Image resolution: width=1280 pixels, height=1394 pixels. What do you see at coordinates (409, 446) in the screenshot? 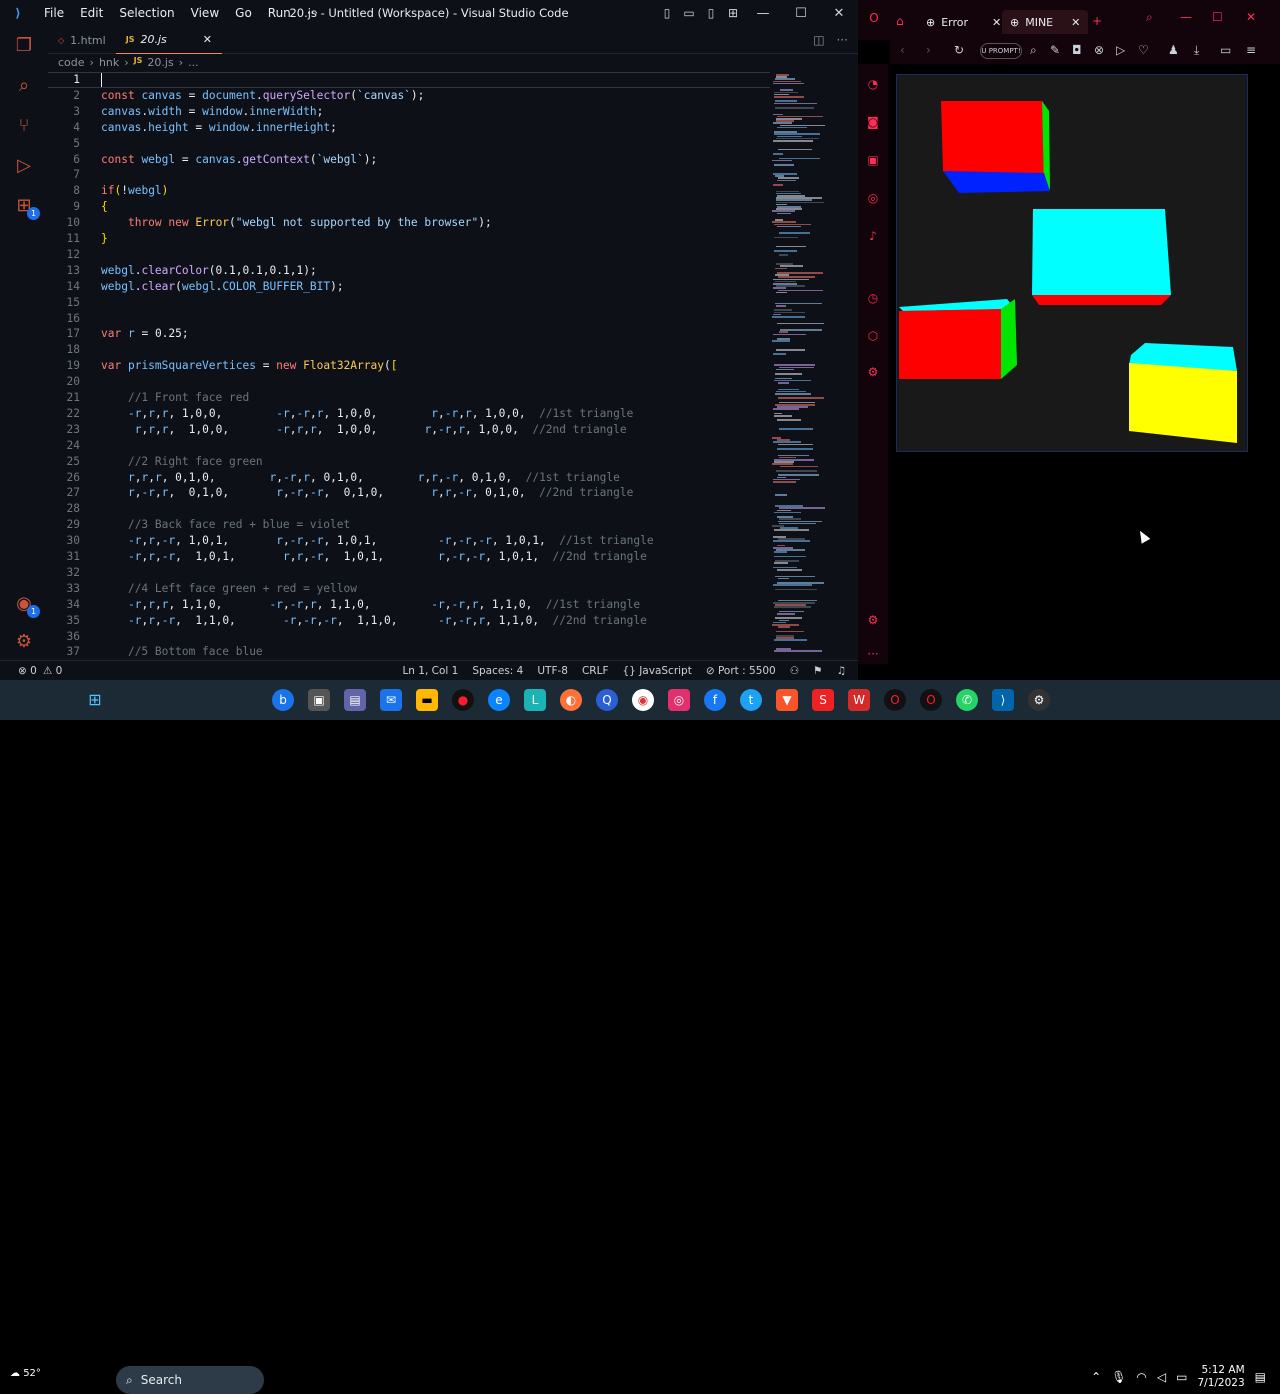
I see `code-line: 24` at bounding box center [409, 446].